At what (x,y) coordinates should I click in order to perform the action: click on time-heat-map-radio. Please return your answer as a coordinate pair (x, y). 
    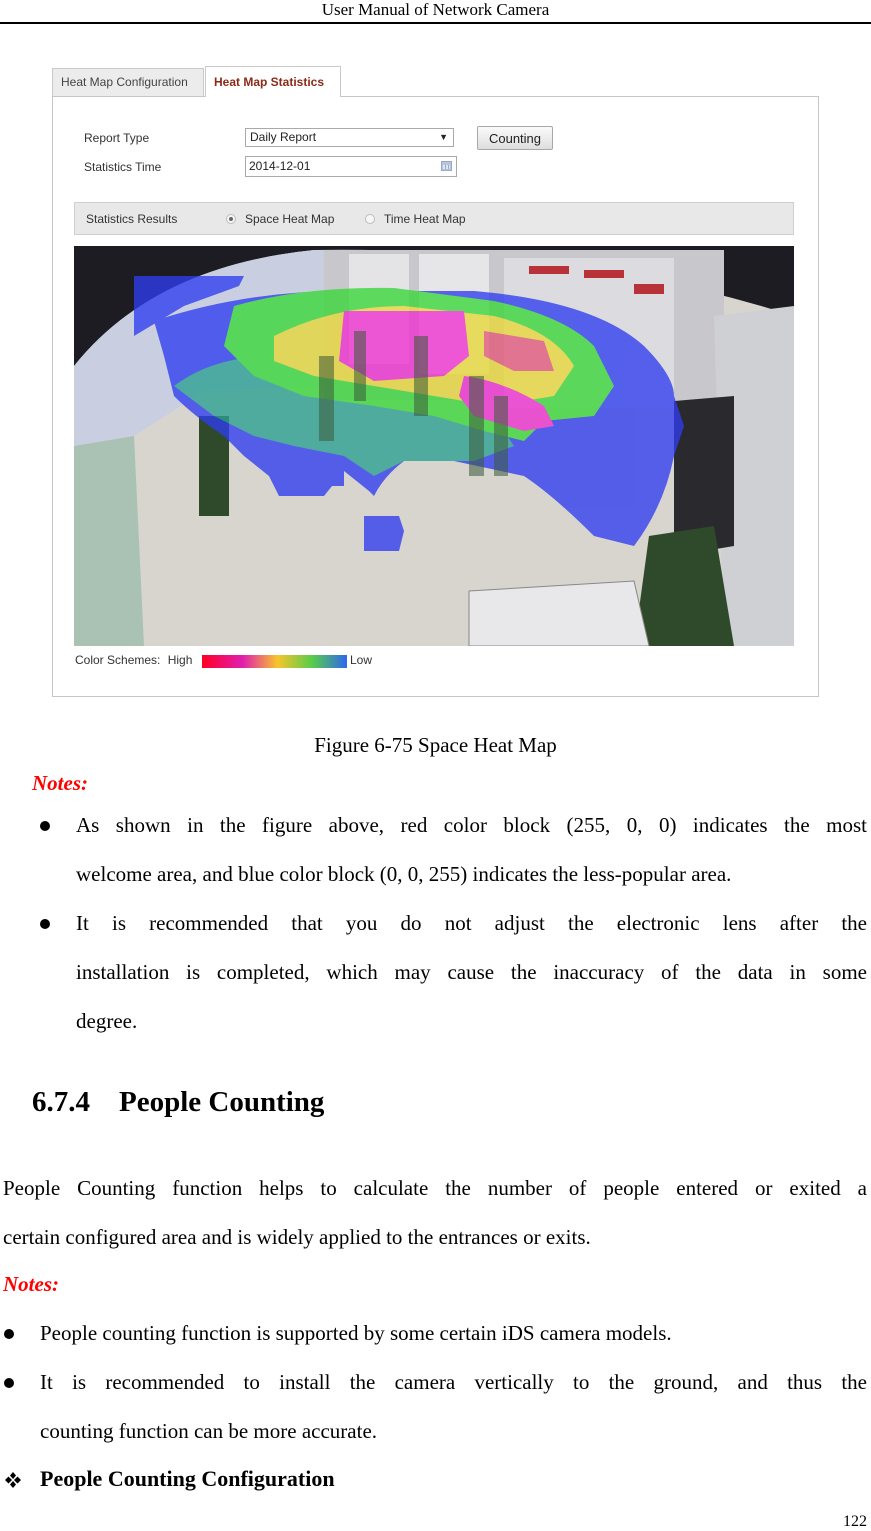
    Looking at the image, I should click on (370, 219).